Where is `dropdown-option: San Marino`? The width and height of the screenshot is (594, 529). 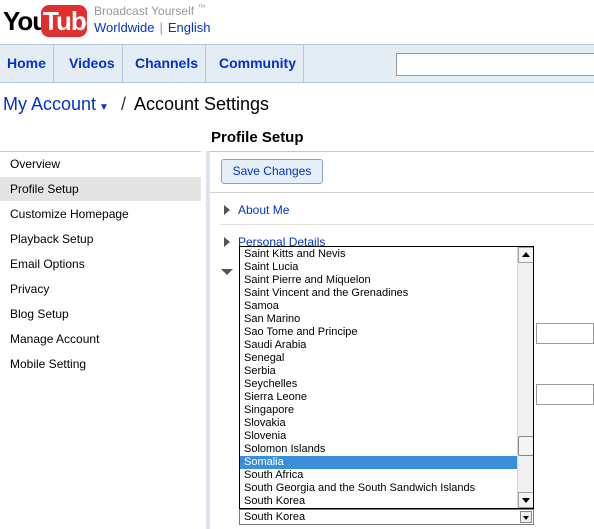 dropdown-option: San Marino is located at coordinates (378, 319).